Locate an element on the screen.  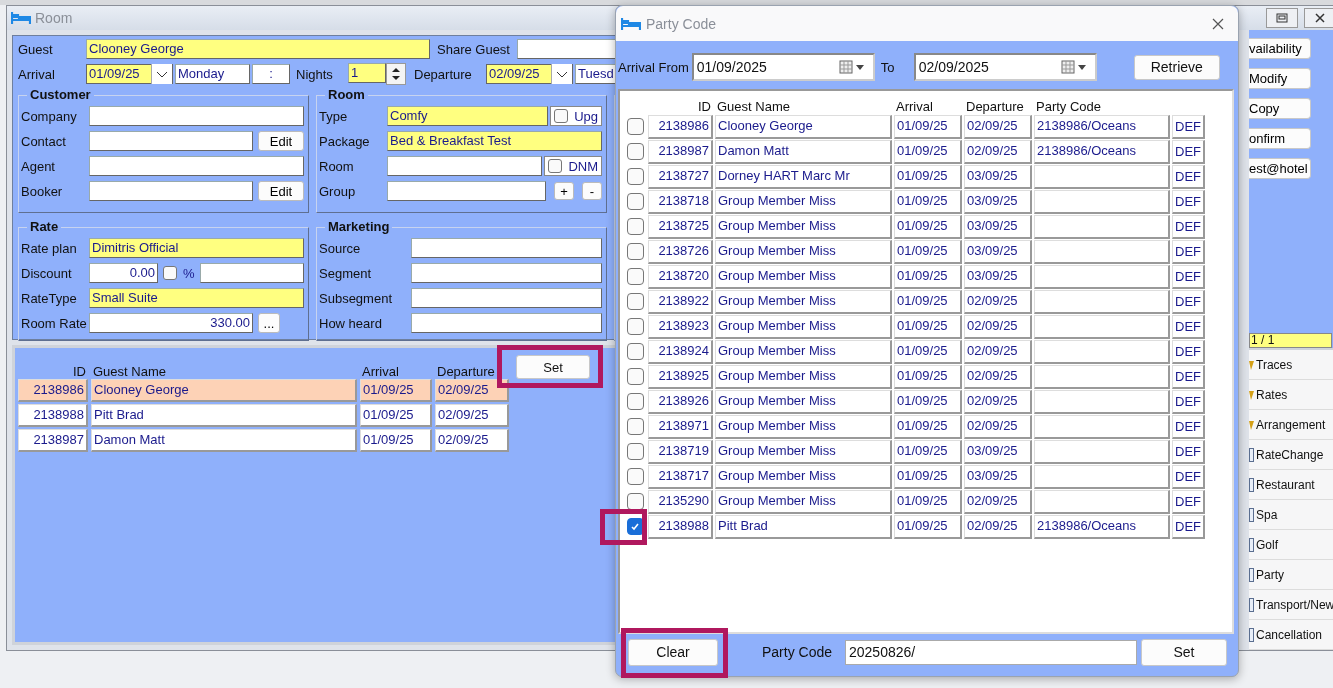
remove-button: - is located at coordinates (592, 191).